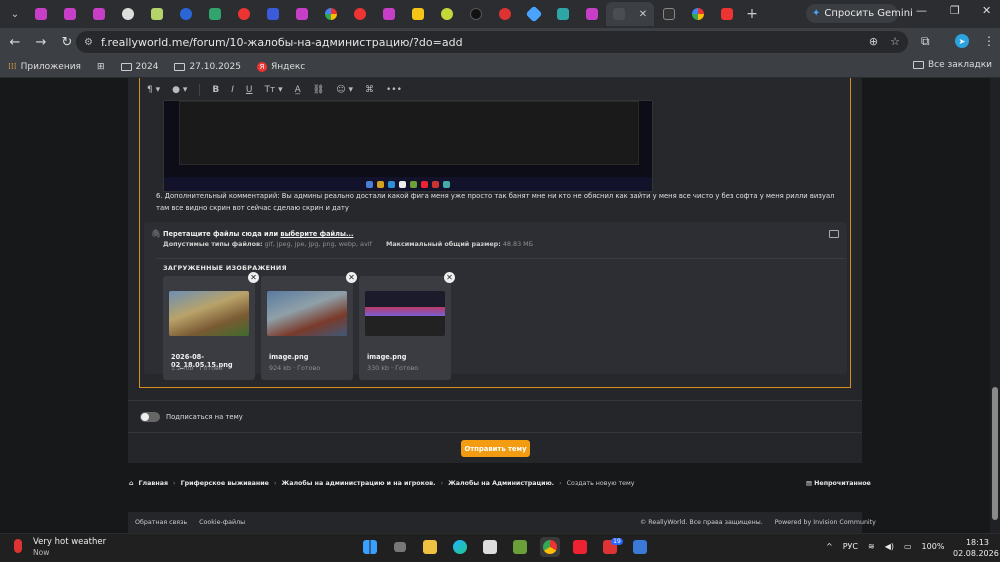  I want to click on site-settings-icon: ⚙, so click(88, 42).